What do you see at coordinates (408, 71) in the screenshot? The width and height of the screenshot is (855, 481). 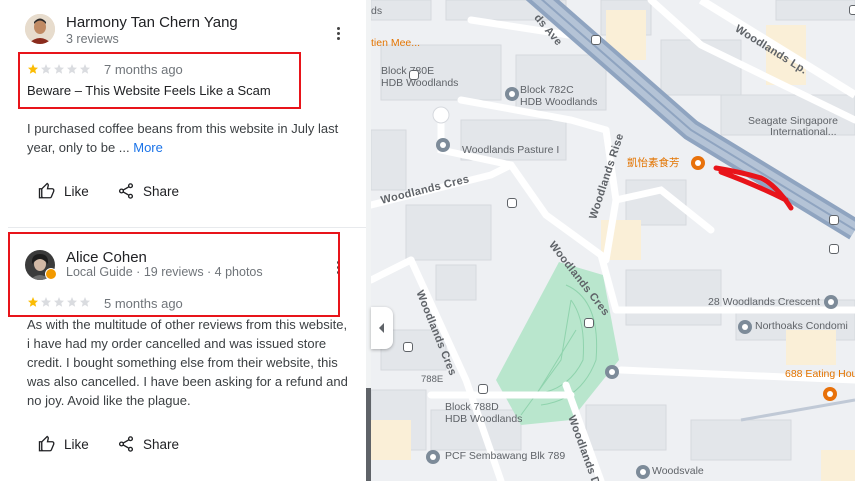 I see `map-label: Block 780E` at bounding box center [408, 71].